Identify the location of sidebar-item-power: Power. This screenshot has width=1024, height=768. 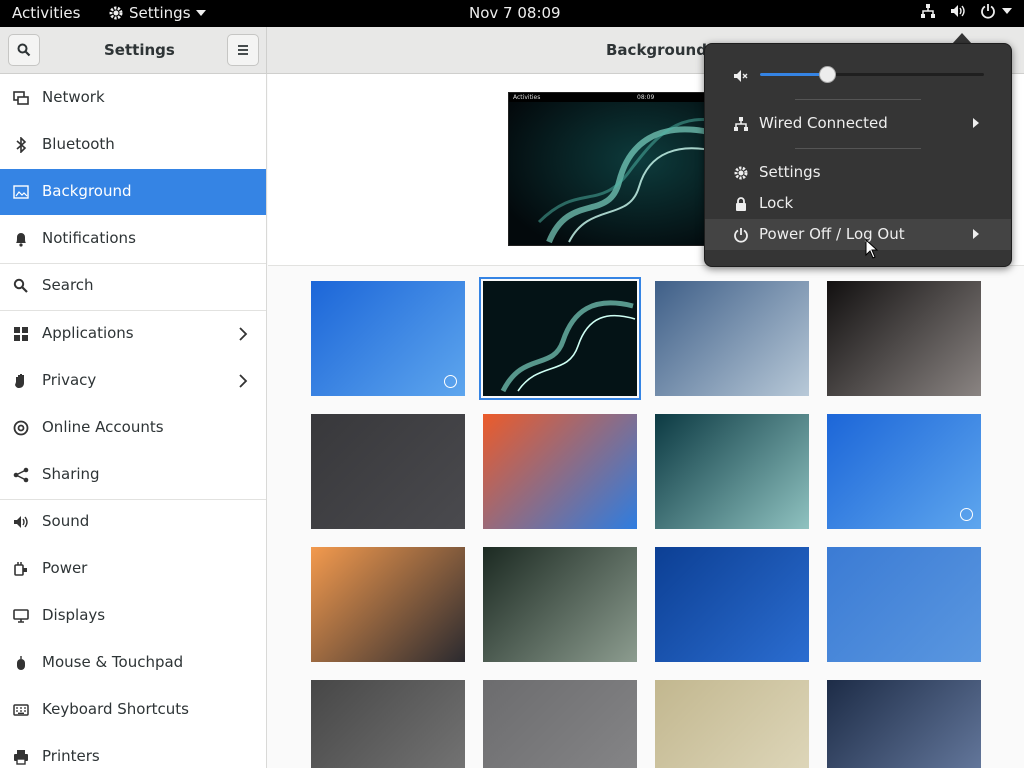
(133, 569).